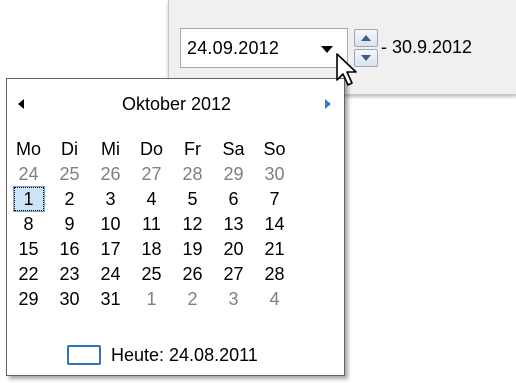 The image size is (516, 383). I want to click on day-cell: 23, so click(69, 274).